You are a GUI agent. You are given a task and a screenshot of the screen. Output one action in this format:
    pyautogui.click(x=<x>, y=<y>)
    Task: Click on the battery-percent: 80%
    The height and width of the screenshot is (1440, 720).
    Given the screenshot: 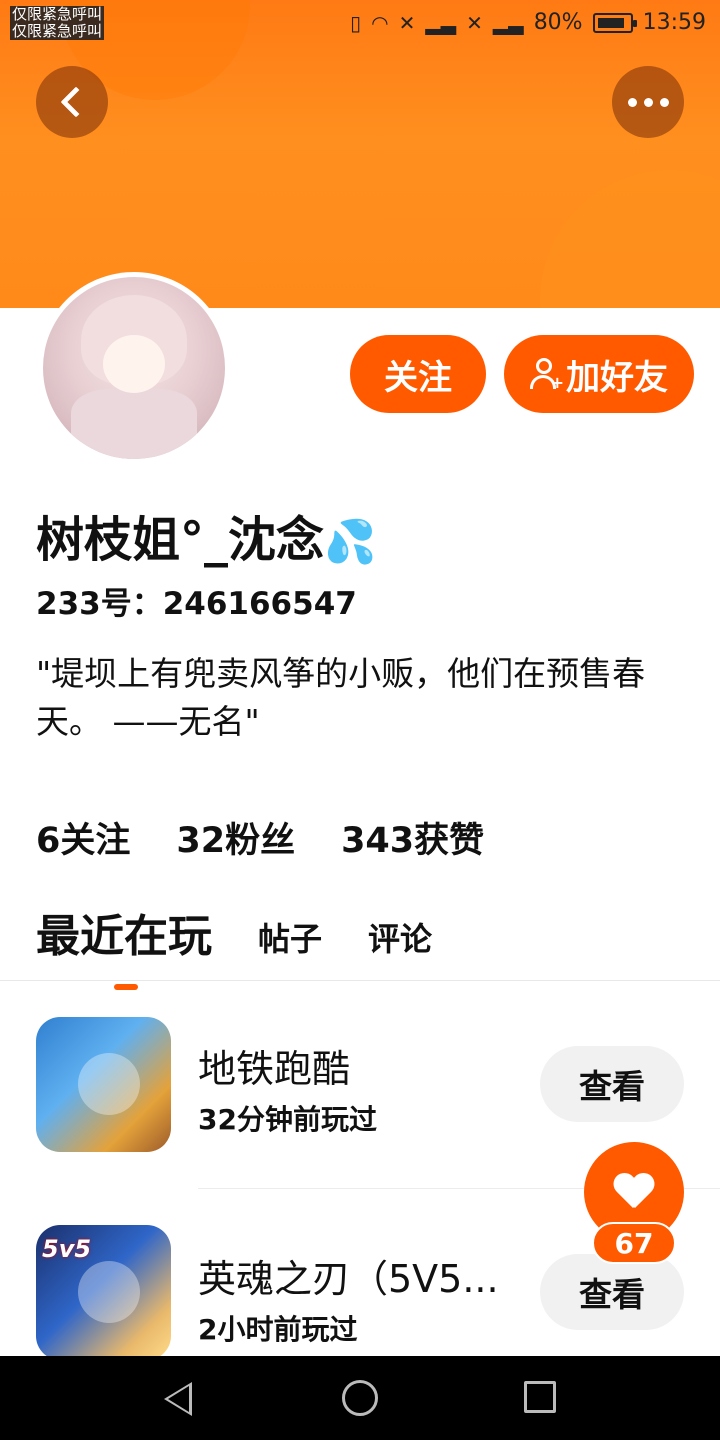 What is the action you would take?
    pyautogui.click(x=558, y=22)
    